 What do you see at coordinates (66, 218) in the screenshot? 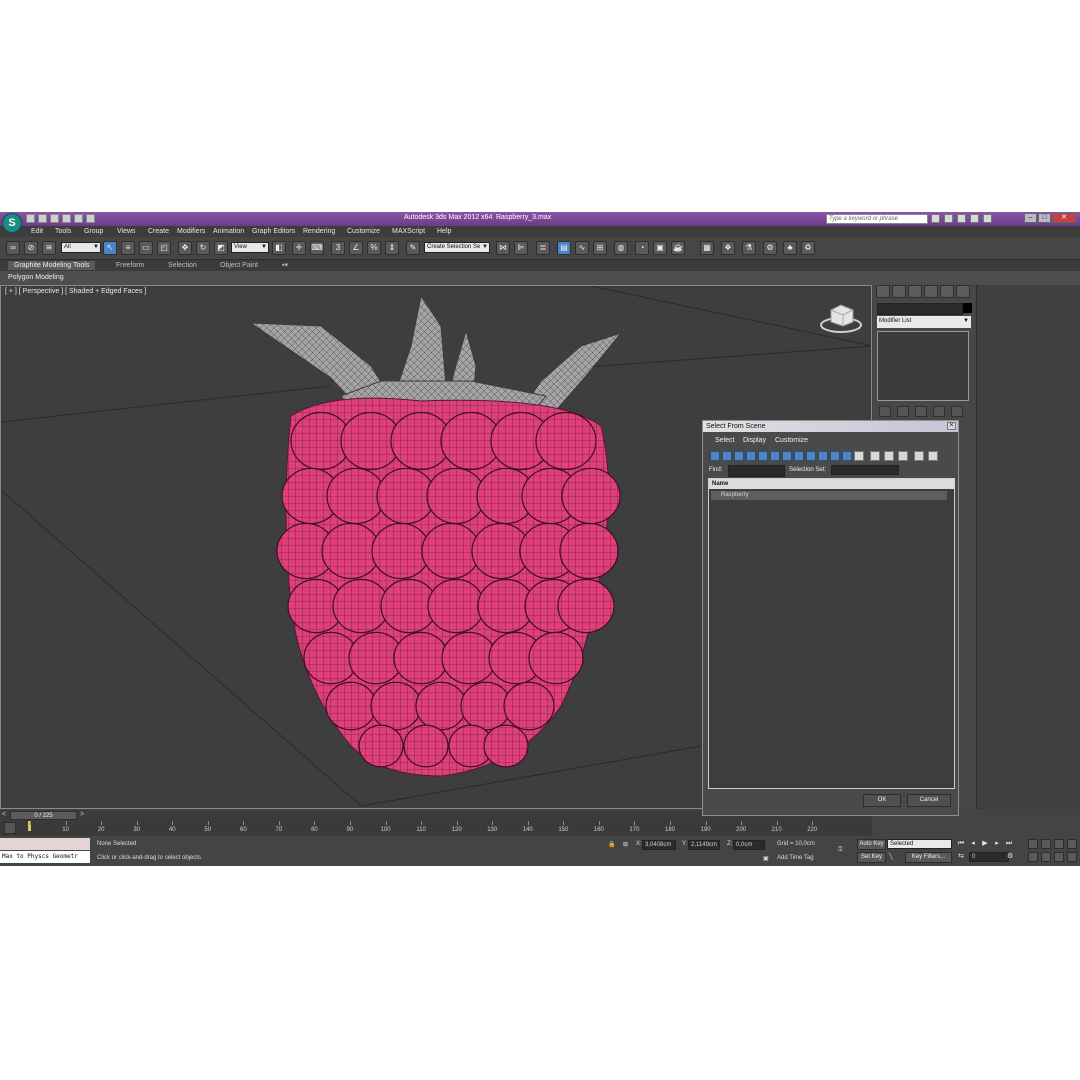
I see `undo-icon` at bounding box center [66, 218].